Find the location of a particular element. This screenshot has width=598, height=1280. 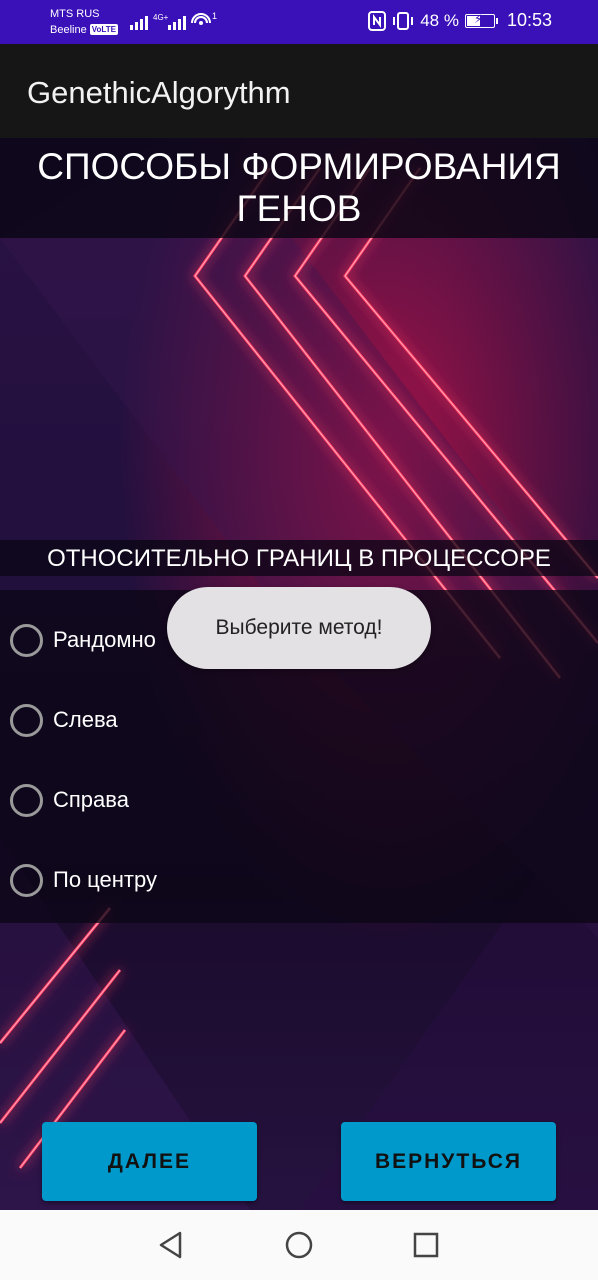

app-title: GenethicAlgorythm is located at coordinates (159, 92).